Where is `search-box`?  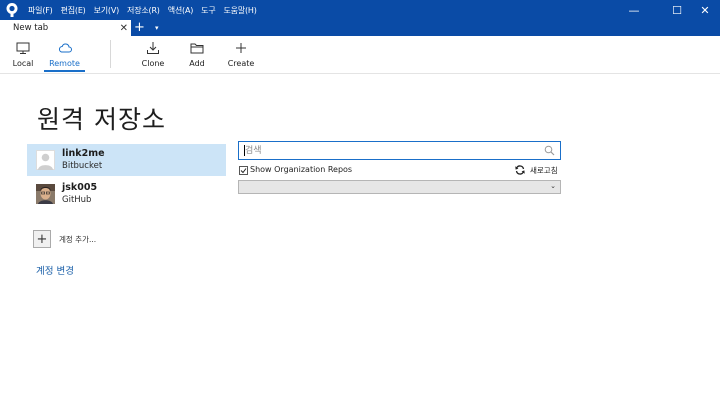
search-box is located at coordinates (399, 150).